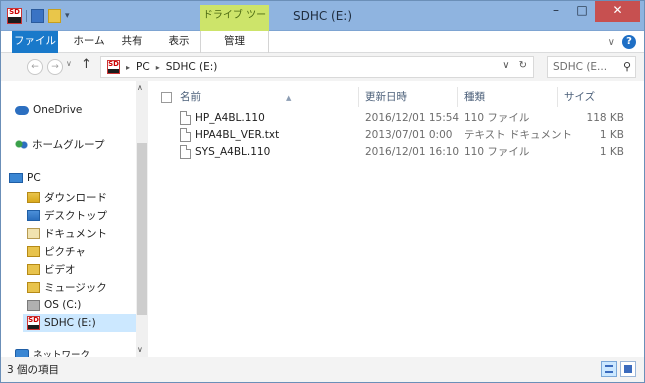 The width and height of the screenshot is (645, 383). What do you see at coordinates (582, 11) in the screenshot?
I see `maximize-button: □` at bounding box center [582, 11].